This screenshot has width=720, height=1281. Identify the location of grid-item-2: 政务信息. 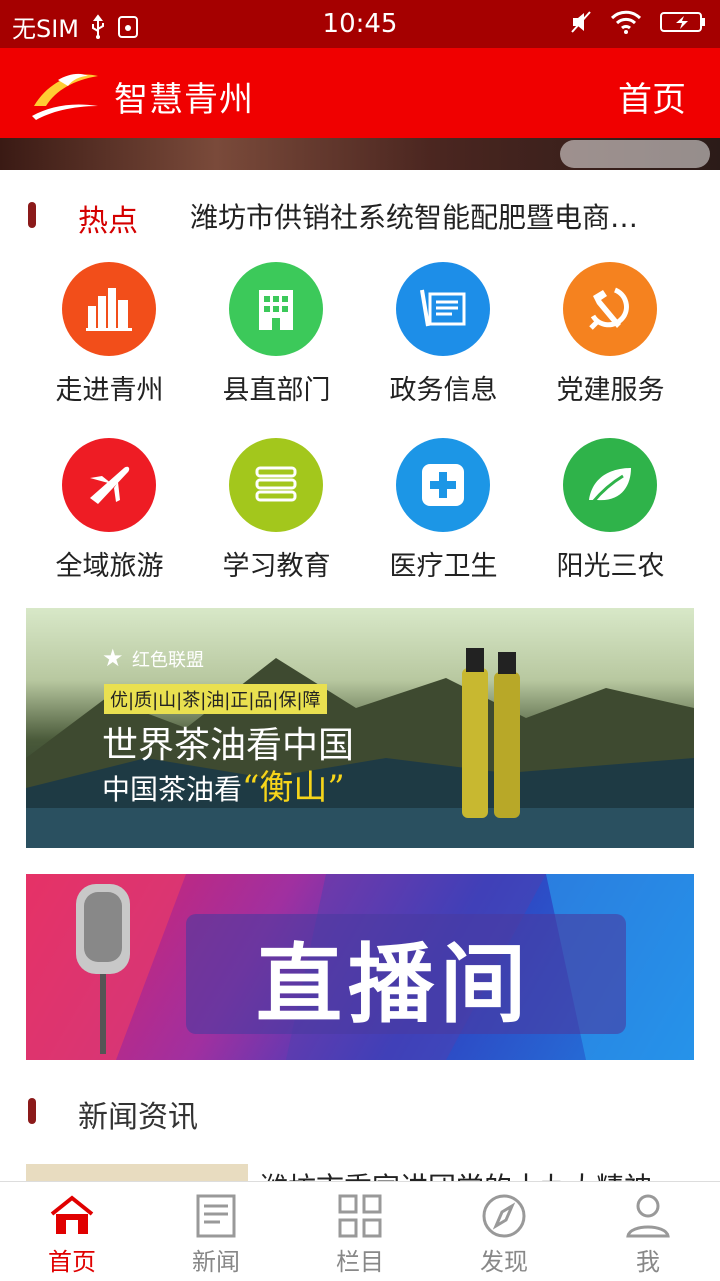
(443, 346).